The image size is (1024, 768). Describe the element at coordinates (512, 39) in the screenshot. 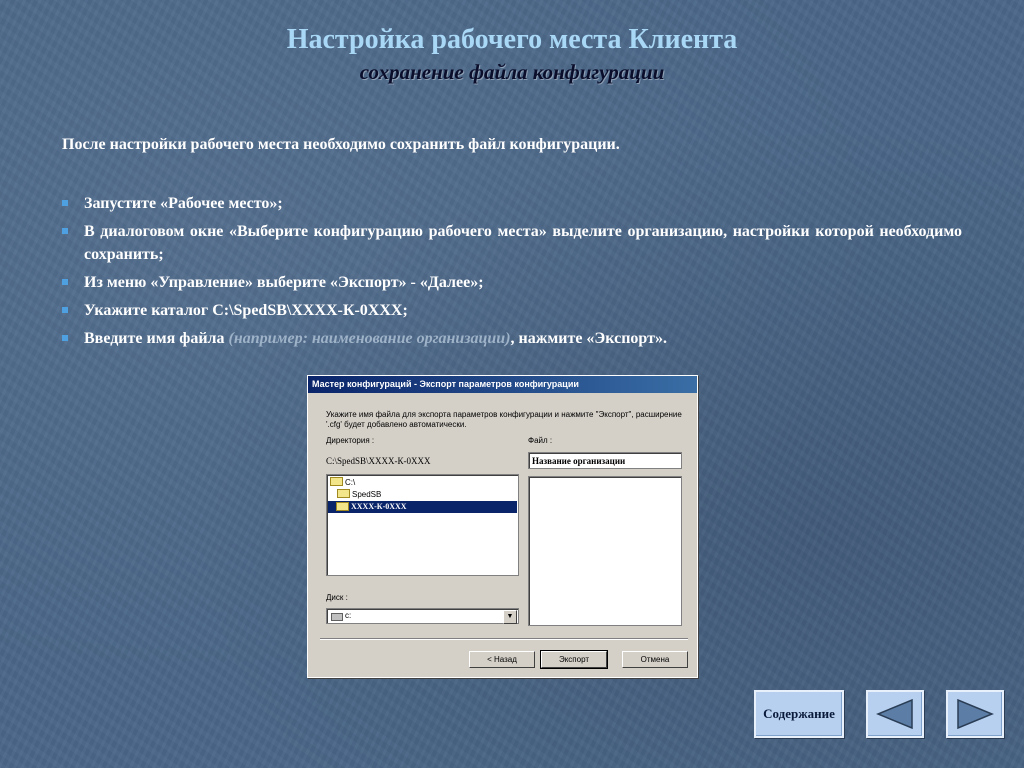

I see `slide-title: Настройка рабочего места Клиента` at that location.